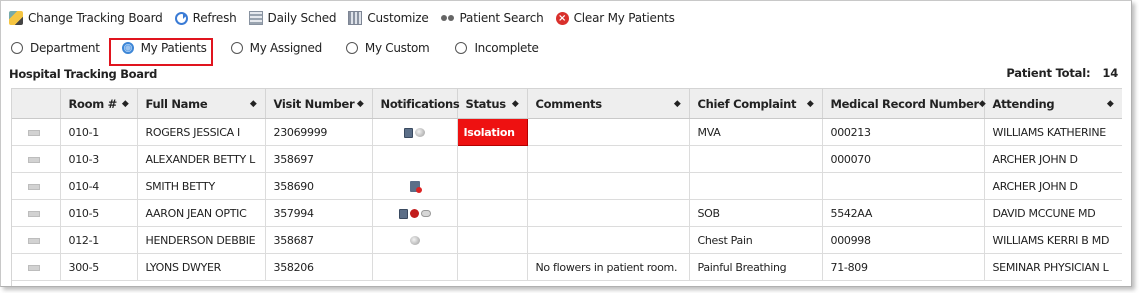 The width and height of the screenshot is (1139, 293). What do you see at coordinates (388, 18) in the screenshot?
I see `customize-button: Customize` at bounding box center [388, 18].